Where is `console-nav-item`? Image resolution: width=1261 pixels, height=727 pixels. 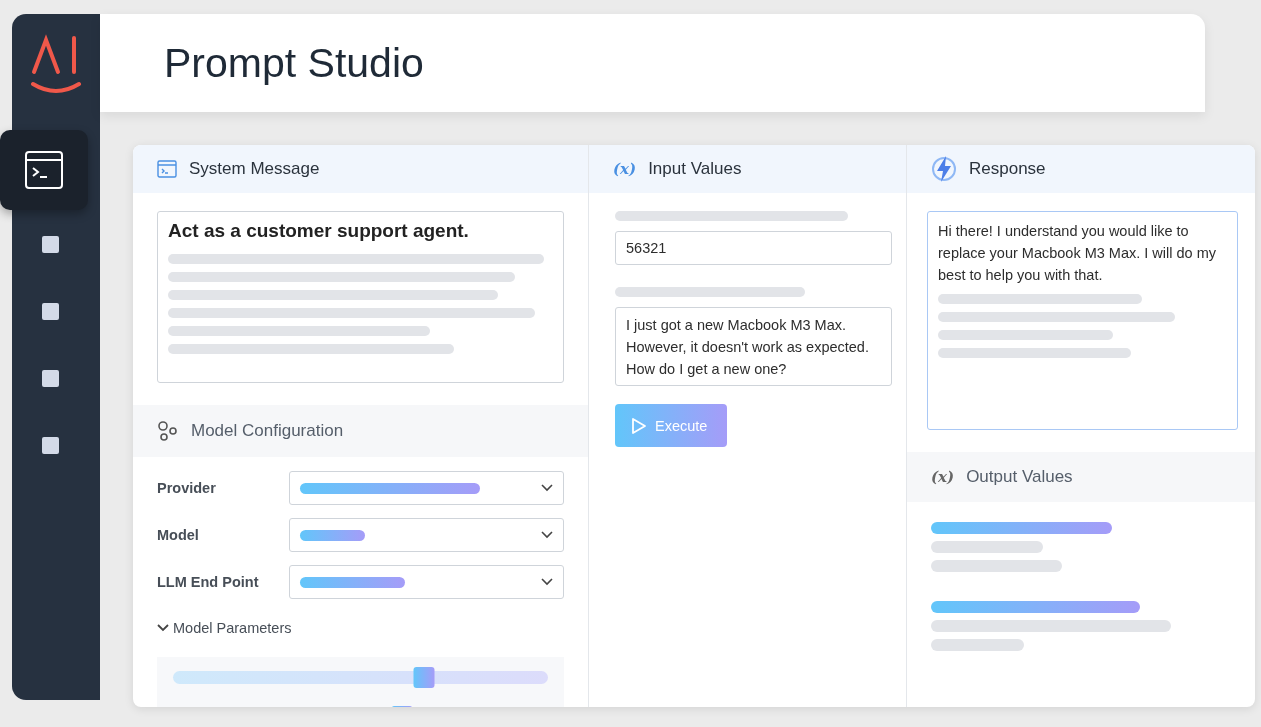 console-nav-item is located at coordinates (44, 170).